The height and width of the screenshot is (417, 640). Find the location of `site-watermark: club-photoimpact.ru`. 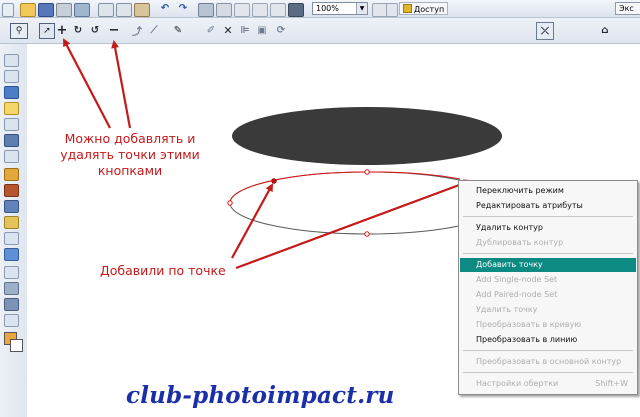

site-watermark: club-photoimpact.ru is located at coordinates (260, 395).